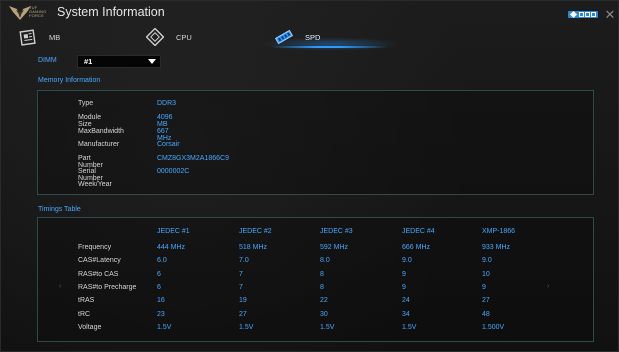 The height and width of the screenshot is (352, 619). Describe the element at coordinates (418, 231) in the screenshot. I see `timing-column-header: JEDEC #4` at that location.